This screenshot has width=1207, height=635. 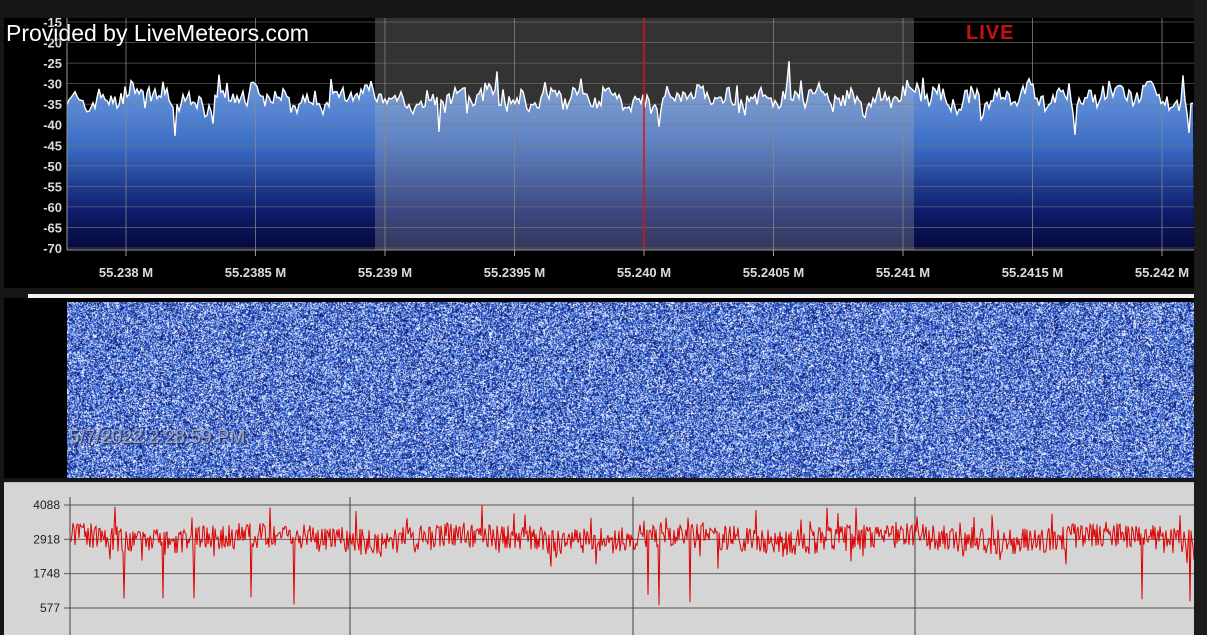 What do you see at coordinates (52, 227) in the screenshot?
I see `spectrum-y-tick-label: -65` at bounding box center [52, 227].